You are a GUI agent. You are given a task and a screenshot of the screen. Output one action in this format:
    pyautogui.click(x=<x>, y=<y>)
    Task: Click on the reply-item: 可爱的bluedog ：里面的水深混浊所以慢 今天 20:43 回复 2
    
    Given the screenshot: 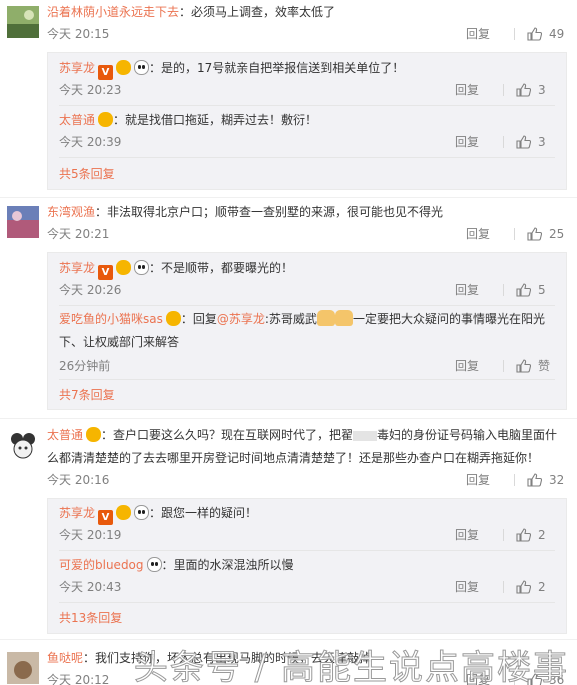 What is the action you would take?
    pyautogui.click(x=312, y=573)
    